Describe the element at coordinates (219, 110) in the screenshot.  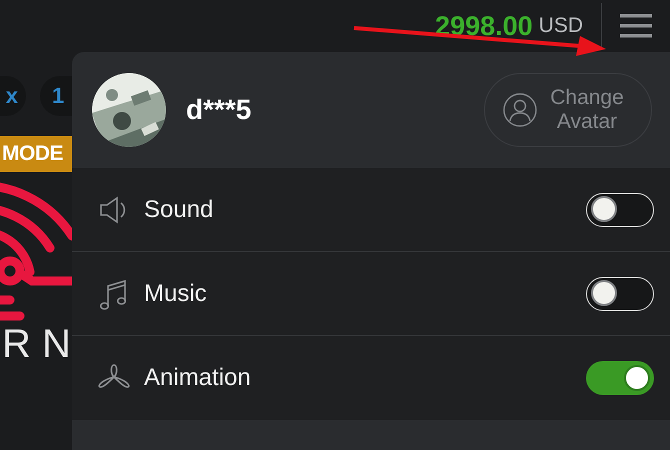
I see `username: d***5` at that location.